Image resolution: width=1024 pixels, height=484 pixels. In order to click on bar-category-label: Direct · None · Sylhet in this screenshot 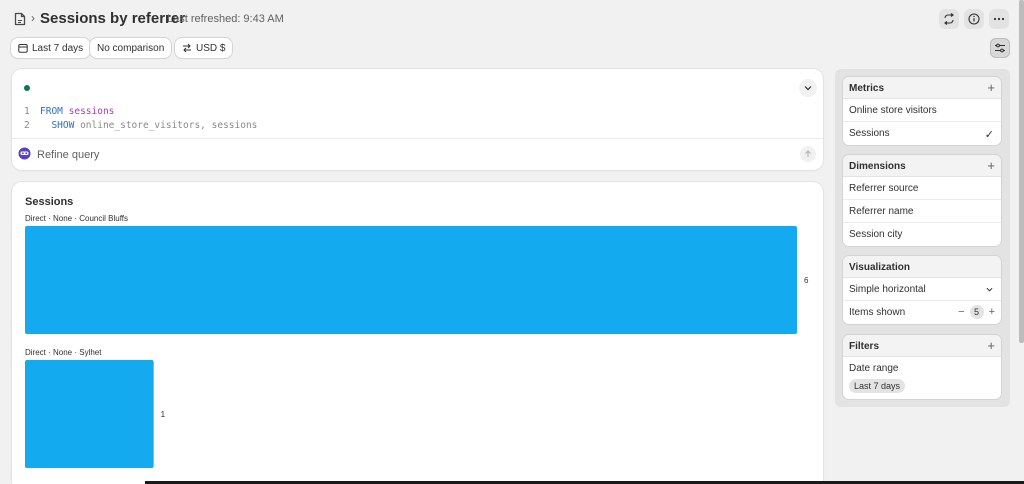, I will do `click(63, 352)`.